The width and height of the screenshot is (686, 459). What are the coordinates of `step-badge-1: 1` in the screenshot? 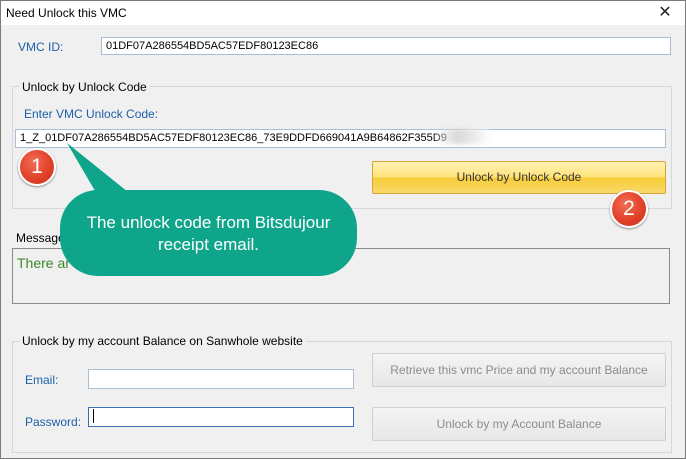 It's located at (37, 167).